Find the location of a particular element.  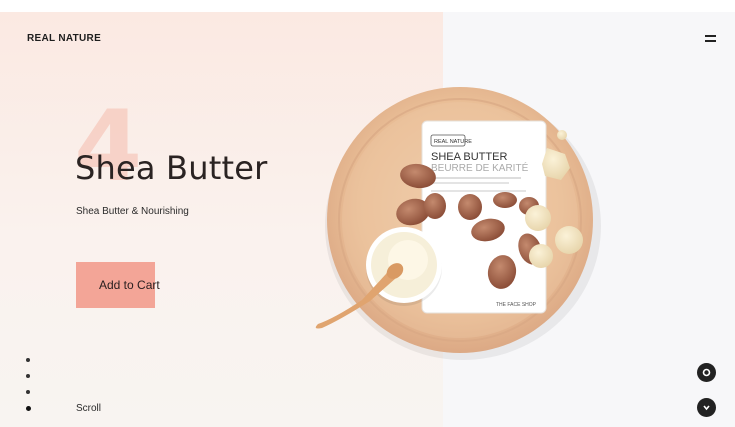

package-tag: REAL NATURE is located at coordinates (453, 142).